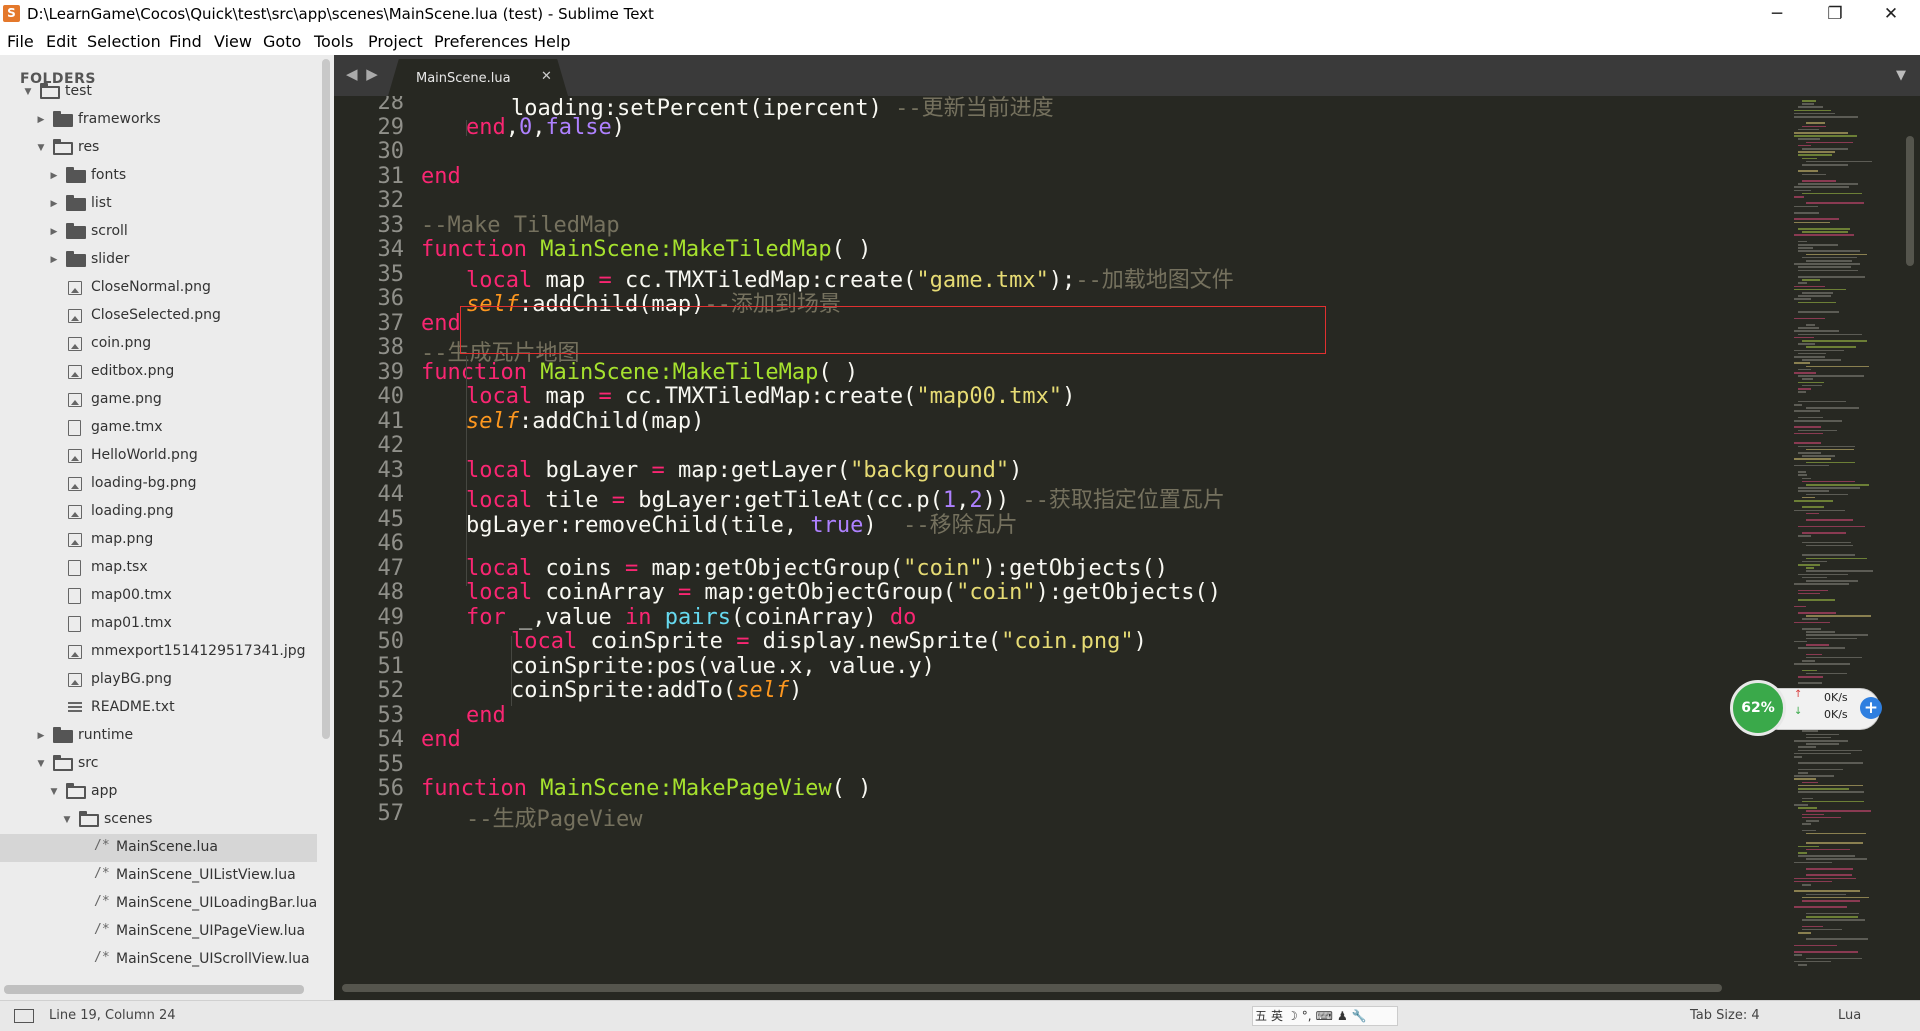 The image size is (1920, 1031). What do you see at coordinates (158, 176) in the screenshot?
I see `folder-item: ▶ fonts` at bounding box center [158, 176].